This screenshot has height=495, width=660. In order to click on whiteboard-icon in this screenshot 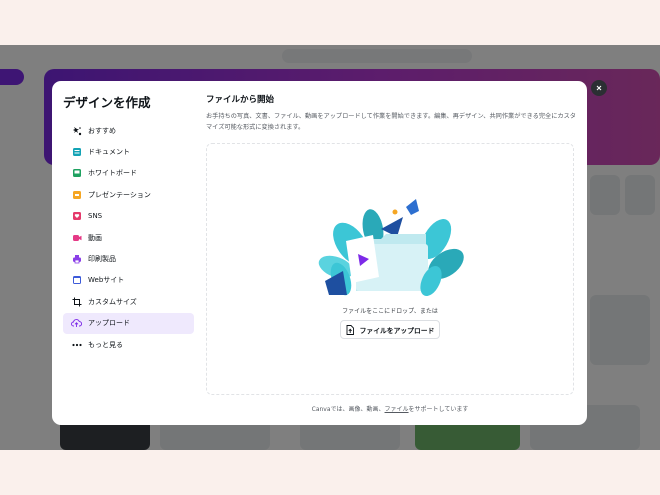, I will do `click(76, 173)`.